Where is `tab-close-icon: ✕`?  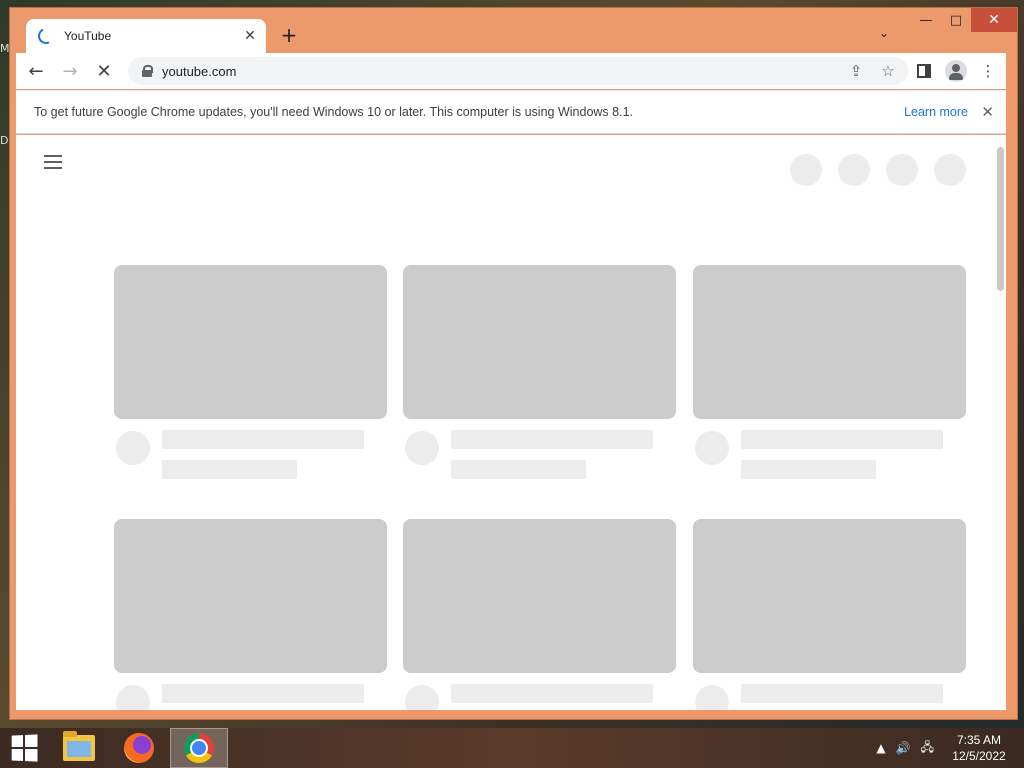 tab-close-icon: ✕ is located at coordinates (250, 36).